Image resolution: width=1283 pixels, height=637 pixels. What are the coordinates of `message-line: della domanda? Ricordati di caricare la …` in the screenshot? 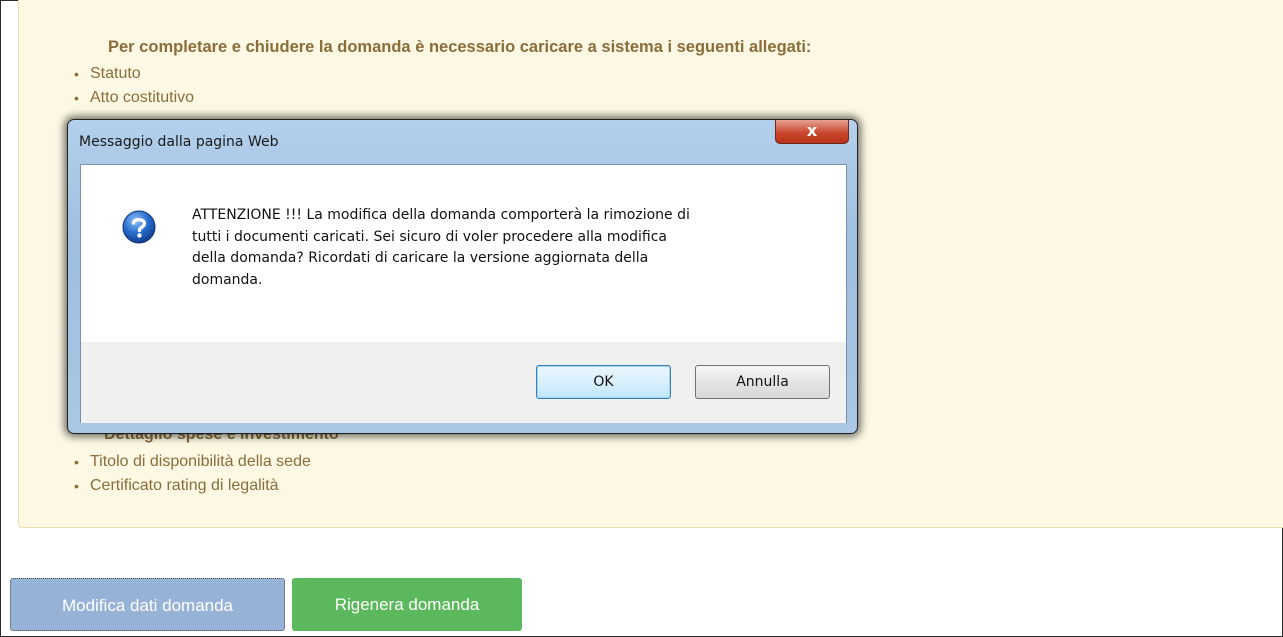 It's located at (420, 258).